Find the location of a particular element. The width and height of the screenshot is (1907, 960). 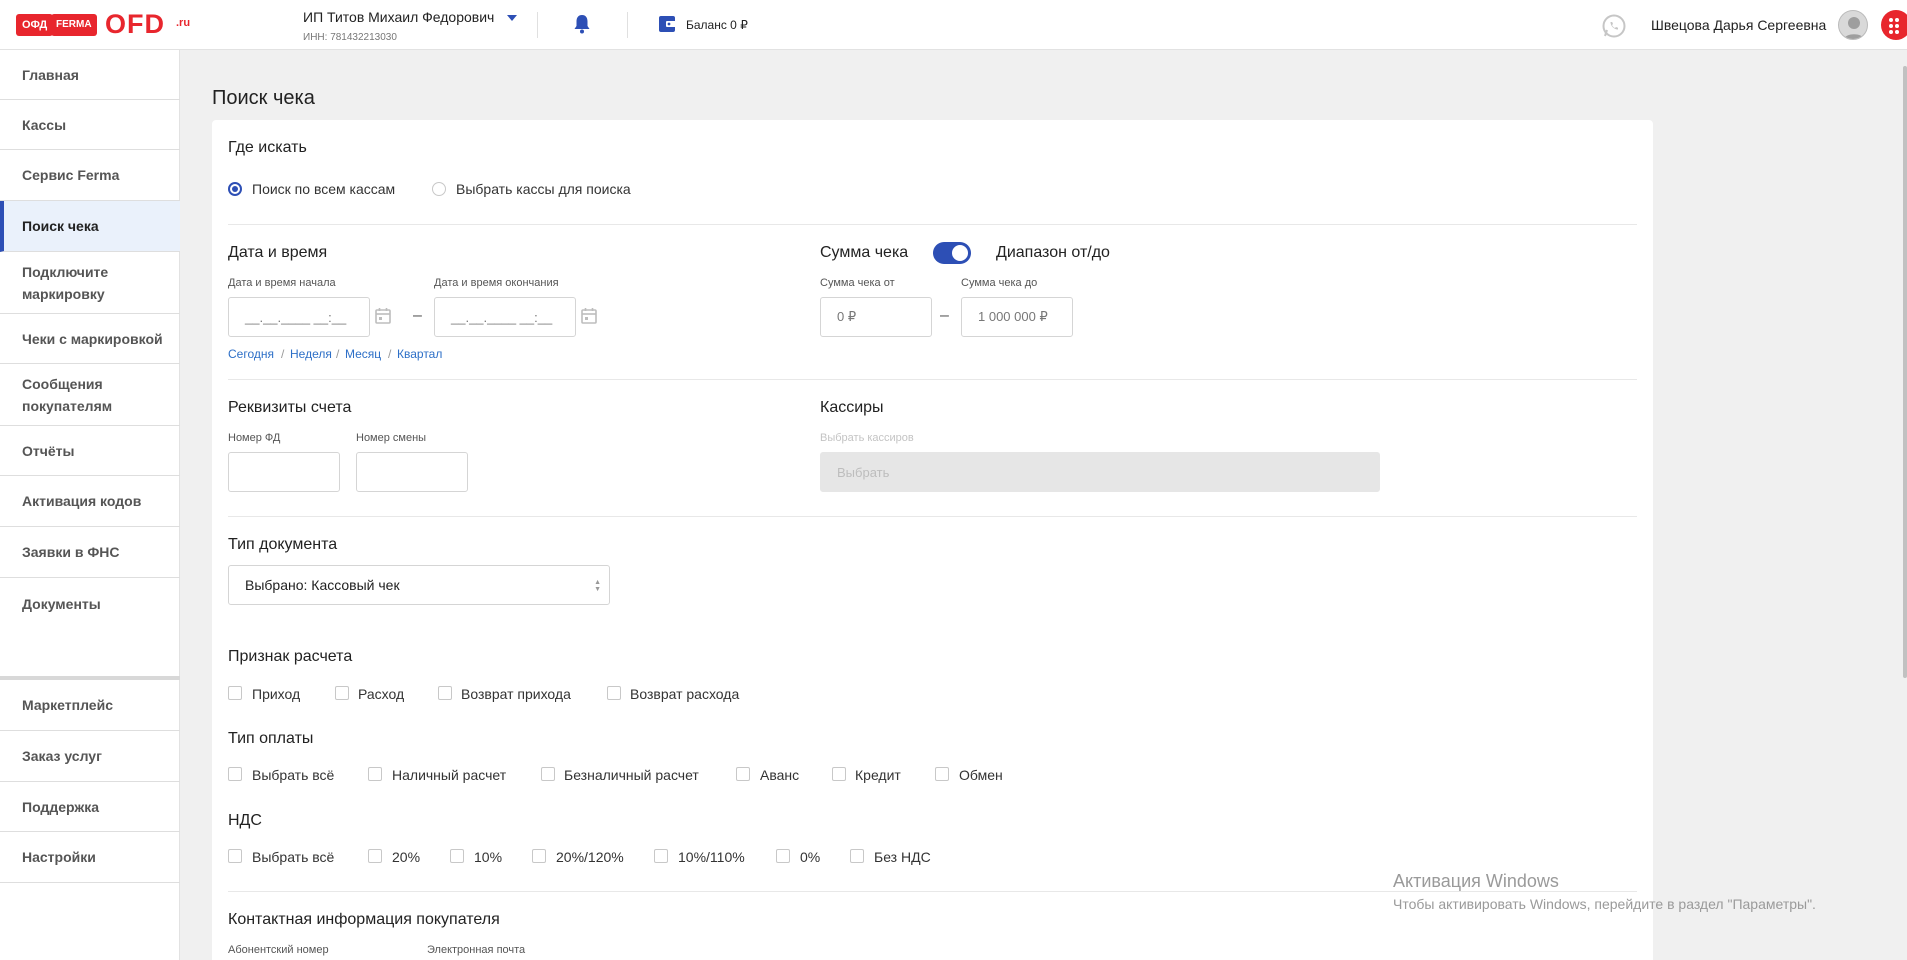

balance-link: Баланс 0 ₽ is located at coordinates (717, 25).